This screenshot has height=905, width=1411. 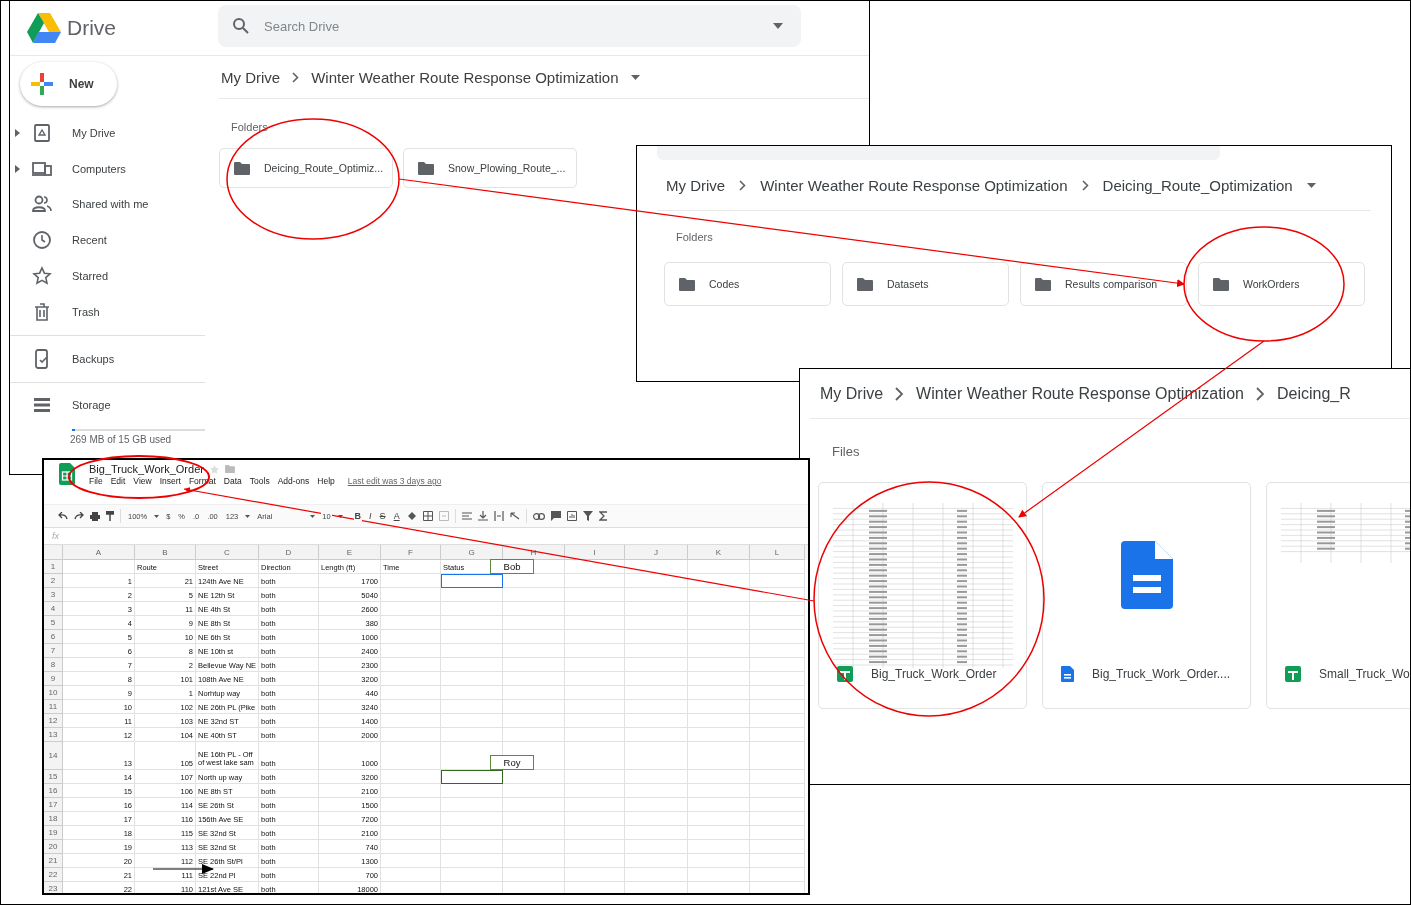 I want to click on menu-item: Tools, so click(x=259, y=481).